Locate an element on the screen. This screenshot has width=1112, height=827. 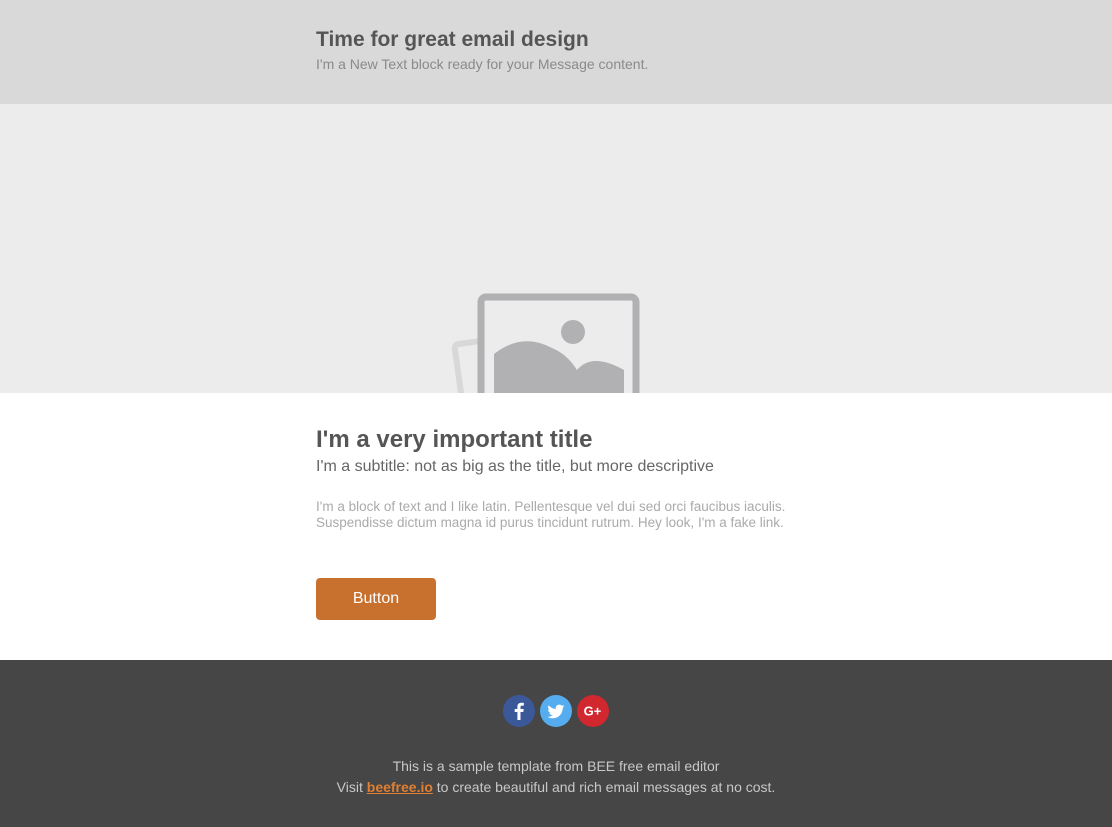
google-plus-icon: G+ is located at coordinates (593, 711).